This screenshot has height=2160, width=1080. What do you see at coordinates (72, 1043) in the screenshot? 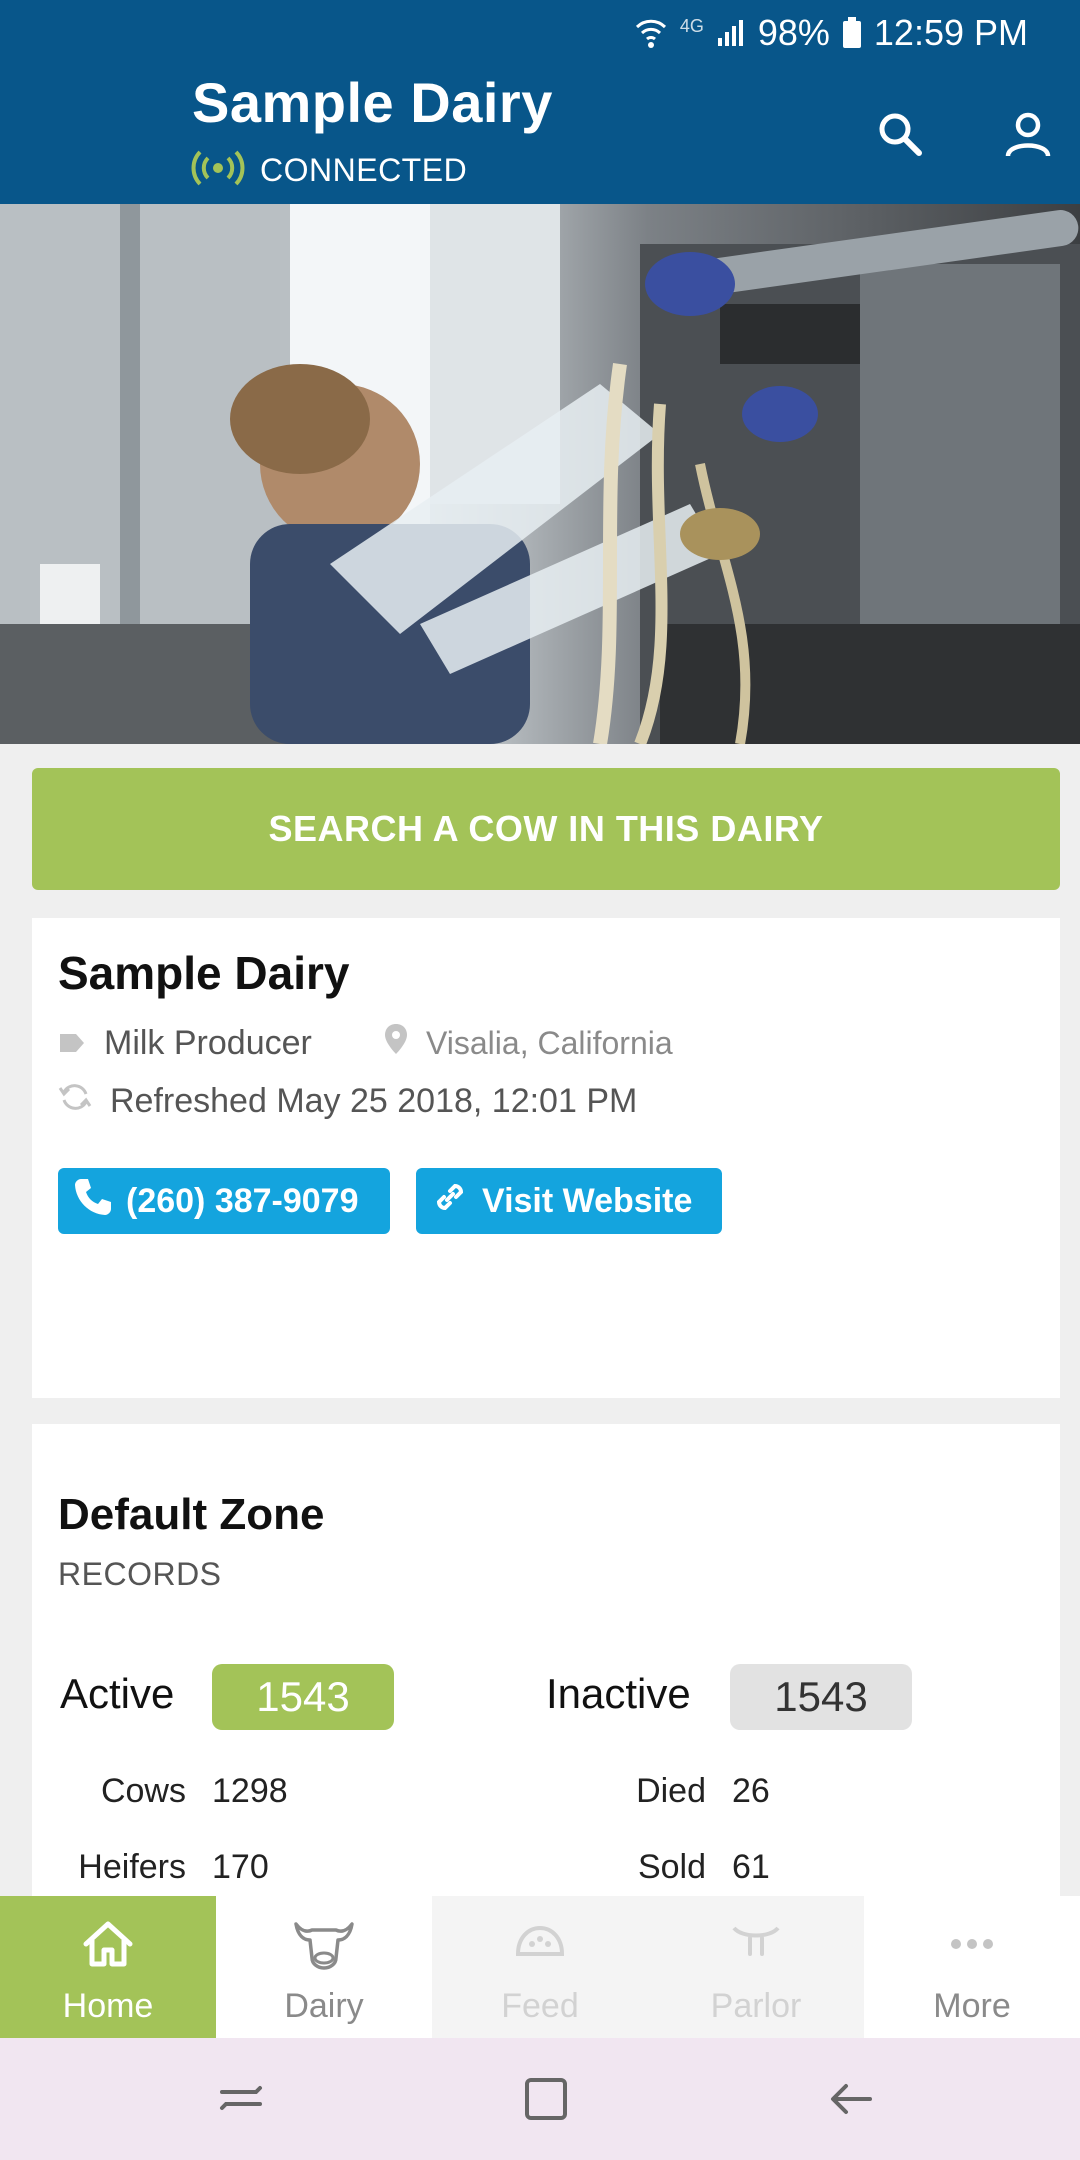
I see `tag-icon` at bounding box center [72, 1043].